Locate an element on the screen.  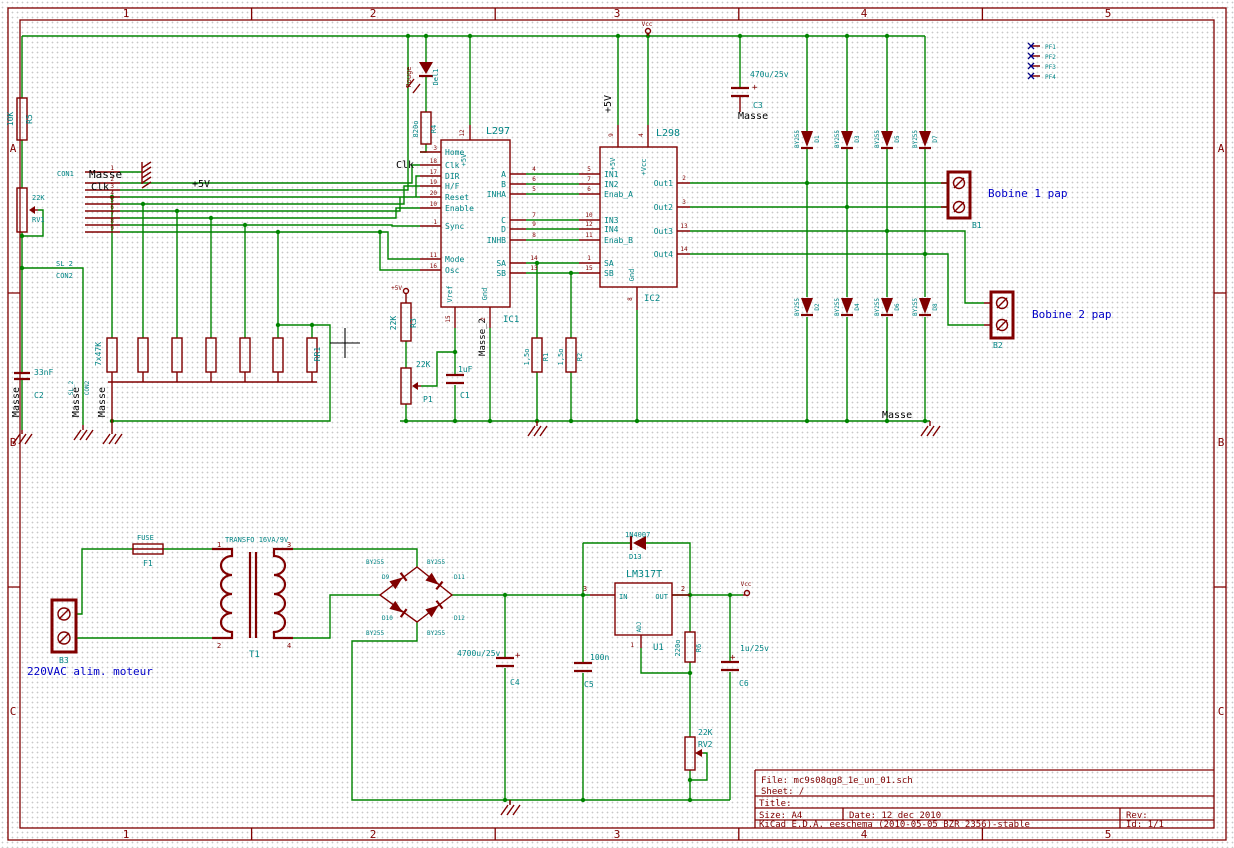
resistor-r6 is located at coordinates (690, 647).